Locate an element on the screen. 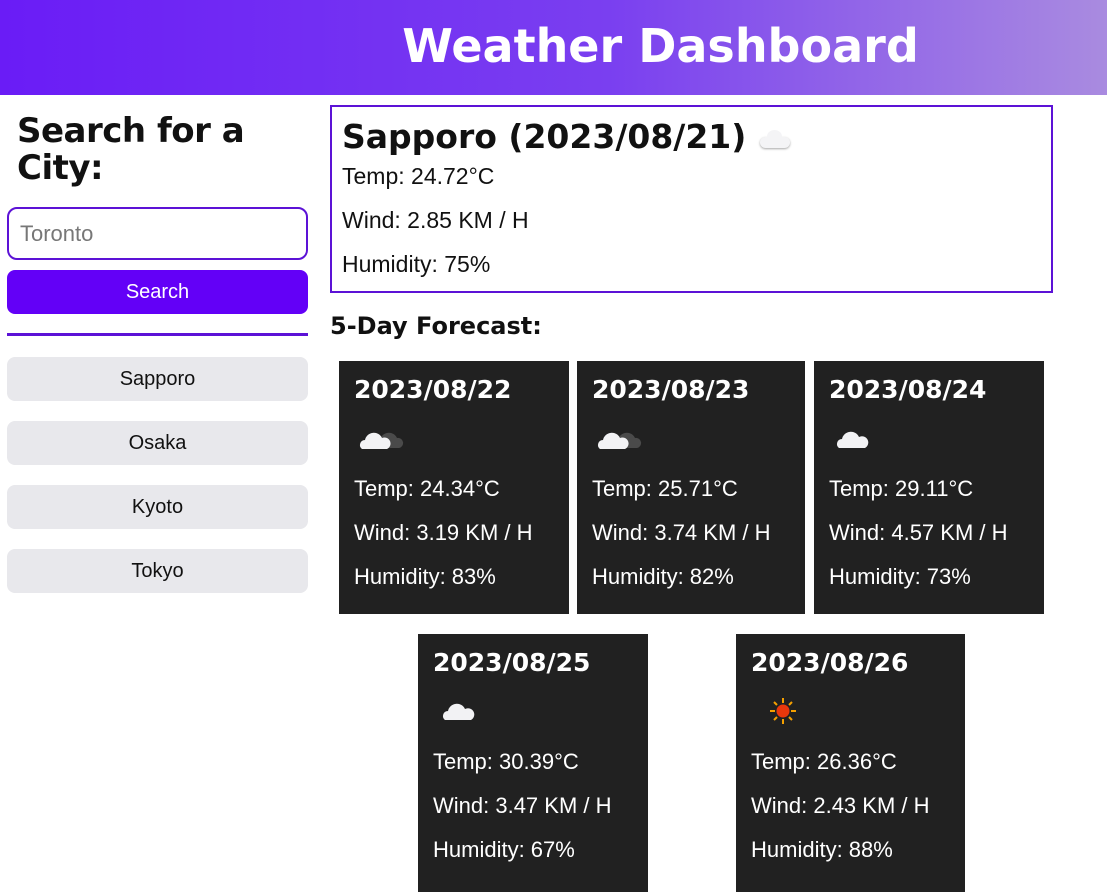 This screenshot has width=1107, height=892. sun-icon is located at coordinates (783, 711).